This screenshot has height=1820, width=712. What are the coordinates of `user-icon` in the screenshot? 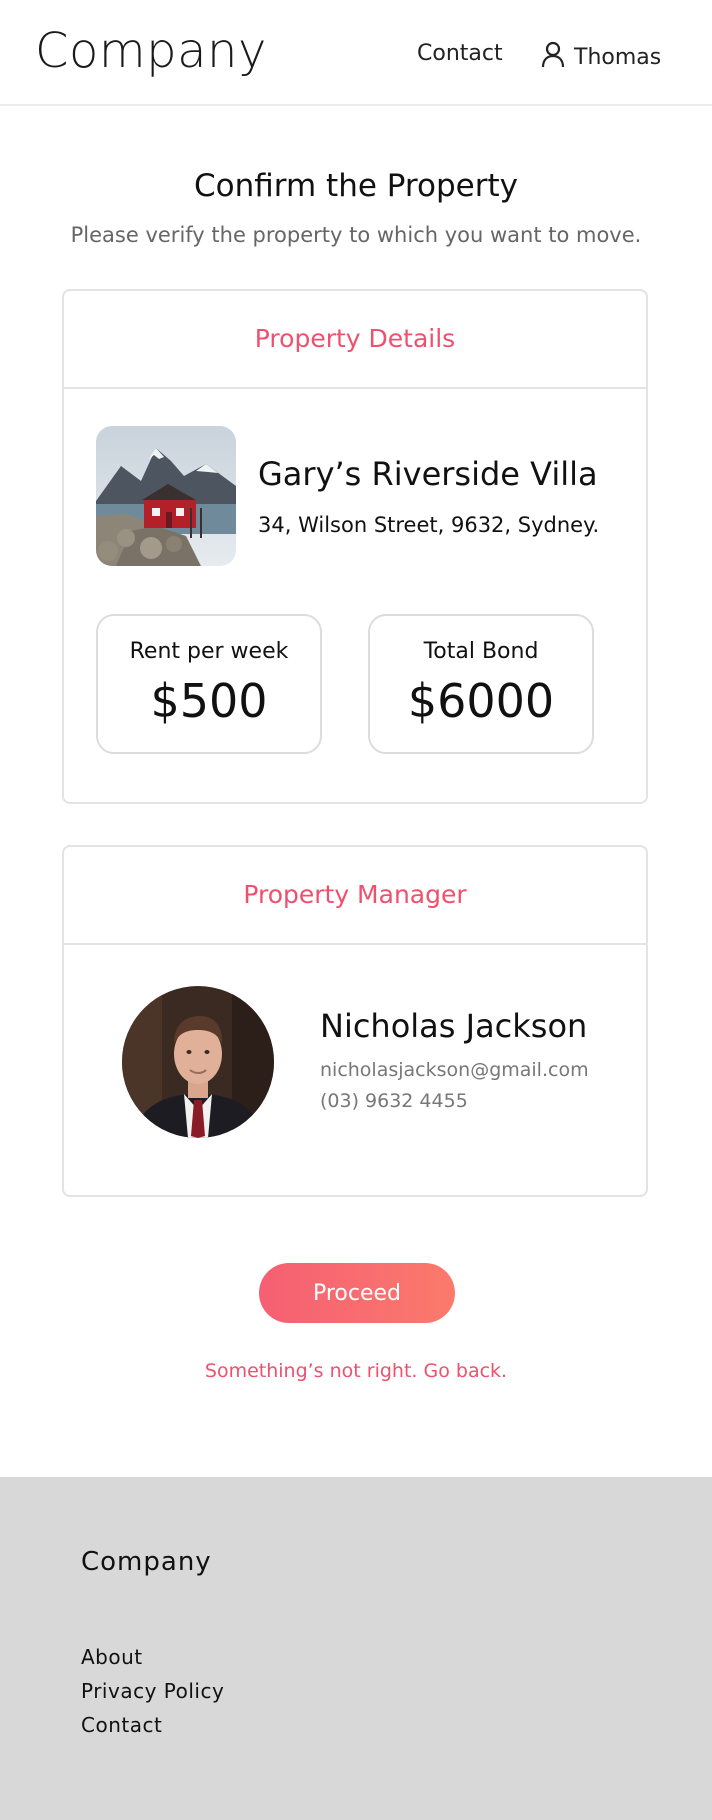 It's located at (553, 58).